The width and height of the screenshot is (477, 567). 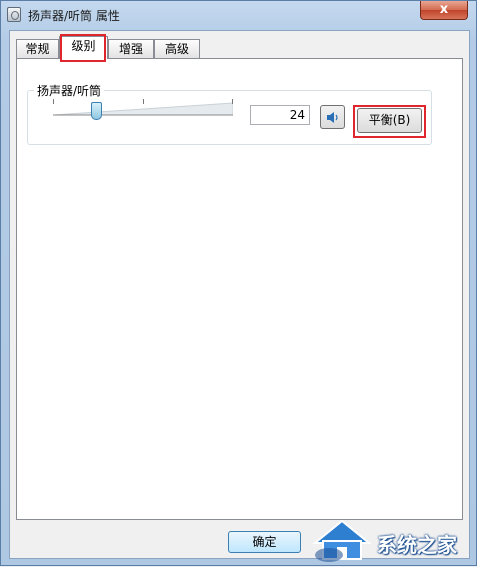 I want to click on close-button: x, so click(x=444, y=10).